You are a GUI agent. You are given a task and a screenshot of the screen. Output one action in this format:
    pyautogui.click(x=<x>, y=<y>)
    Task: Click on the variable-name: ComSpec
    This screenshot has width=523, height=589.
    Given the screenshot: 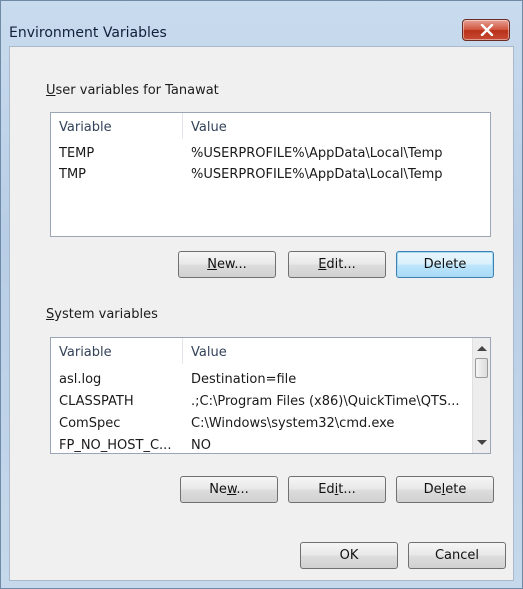 What is the action you would take?
    pyautogui.click(x=90, y=423)
    